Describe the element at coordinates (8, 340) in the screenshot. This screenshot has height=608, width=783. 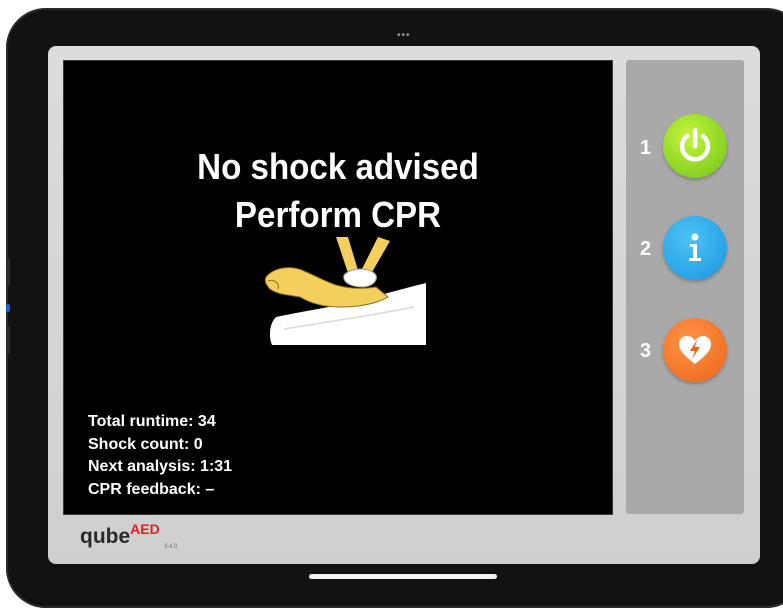
I see `volume-down-button` at that location.